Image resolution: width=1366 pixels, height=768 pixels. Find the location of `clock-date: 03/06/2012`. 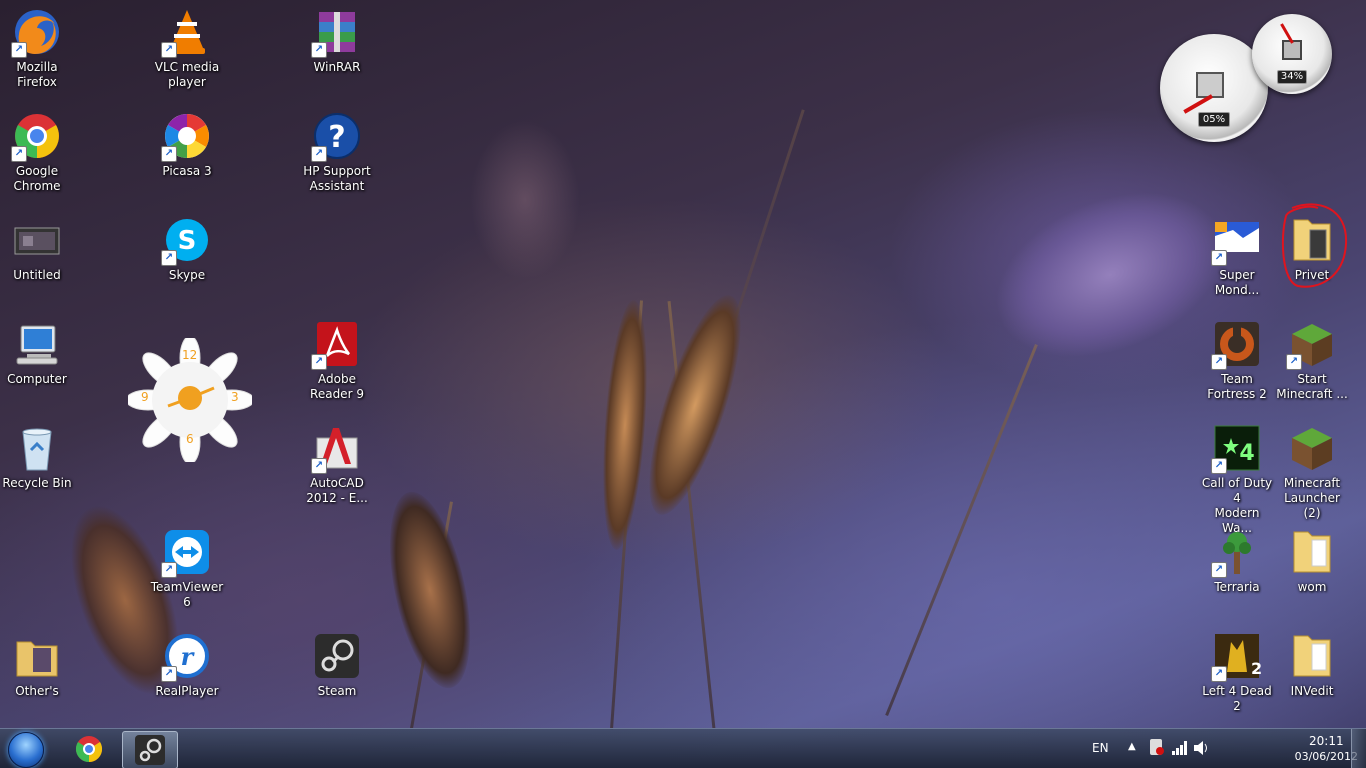

clock-date: 03/06/2012 is located at coordinates (1326, 756).